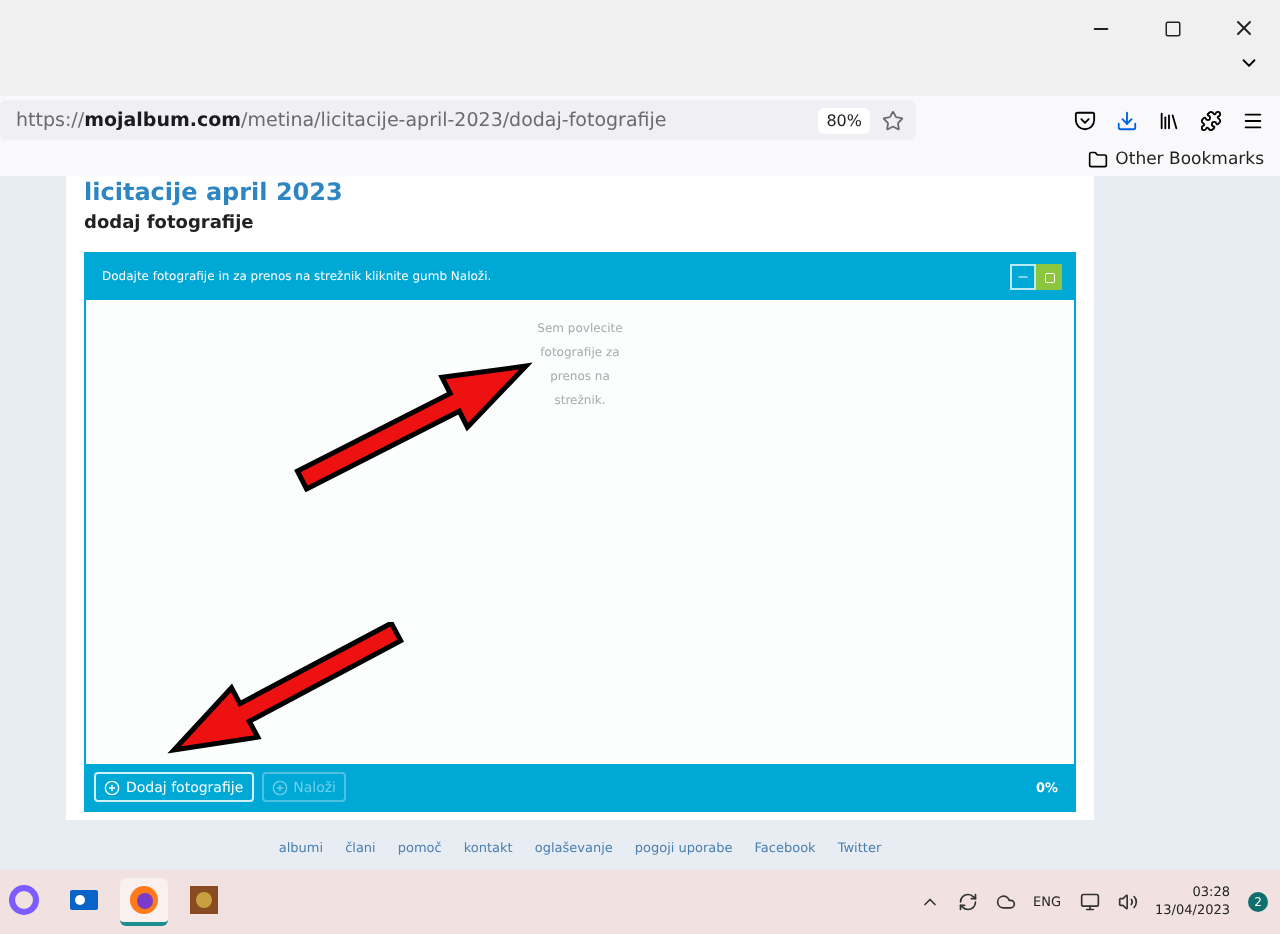 This screenshot has width=1280, height=934. I want to click on maximize-icon, so click(1172, 28).